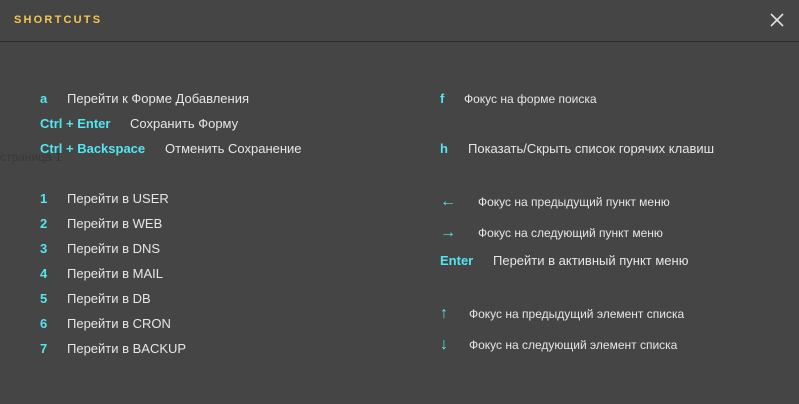 This screenshot has height=404, width=799. What do you see at coordinates (457, 260) in the screenshot?
I see `shortcut-key: Enter` at bounding box center [457, 260].